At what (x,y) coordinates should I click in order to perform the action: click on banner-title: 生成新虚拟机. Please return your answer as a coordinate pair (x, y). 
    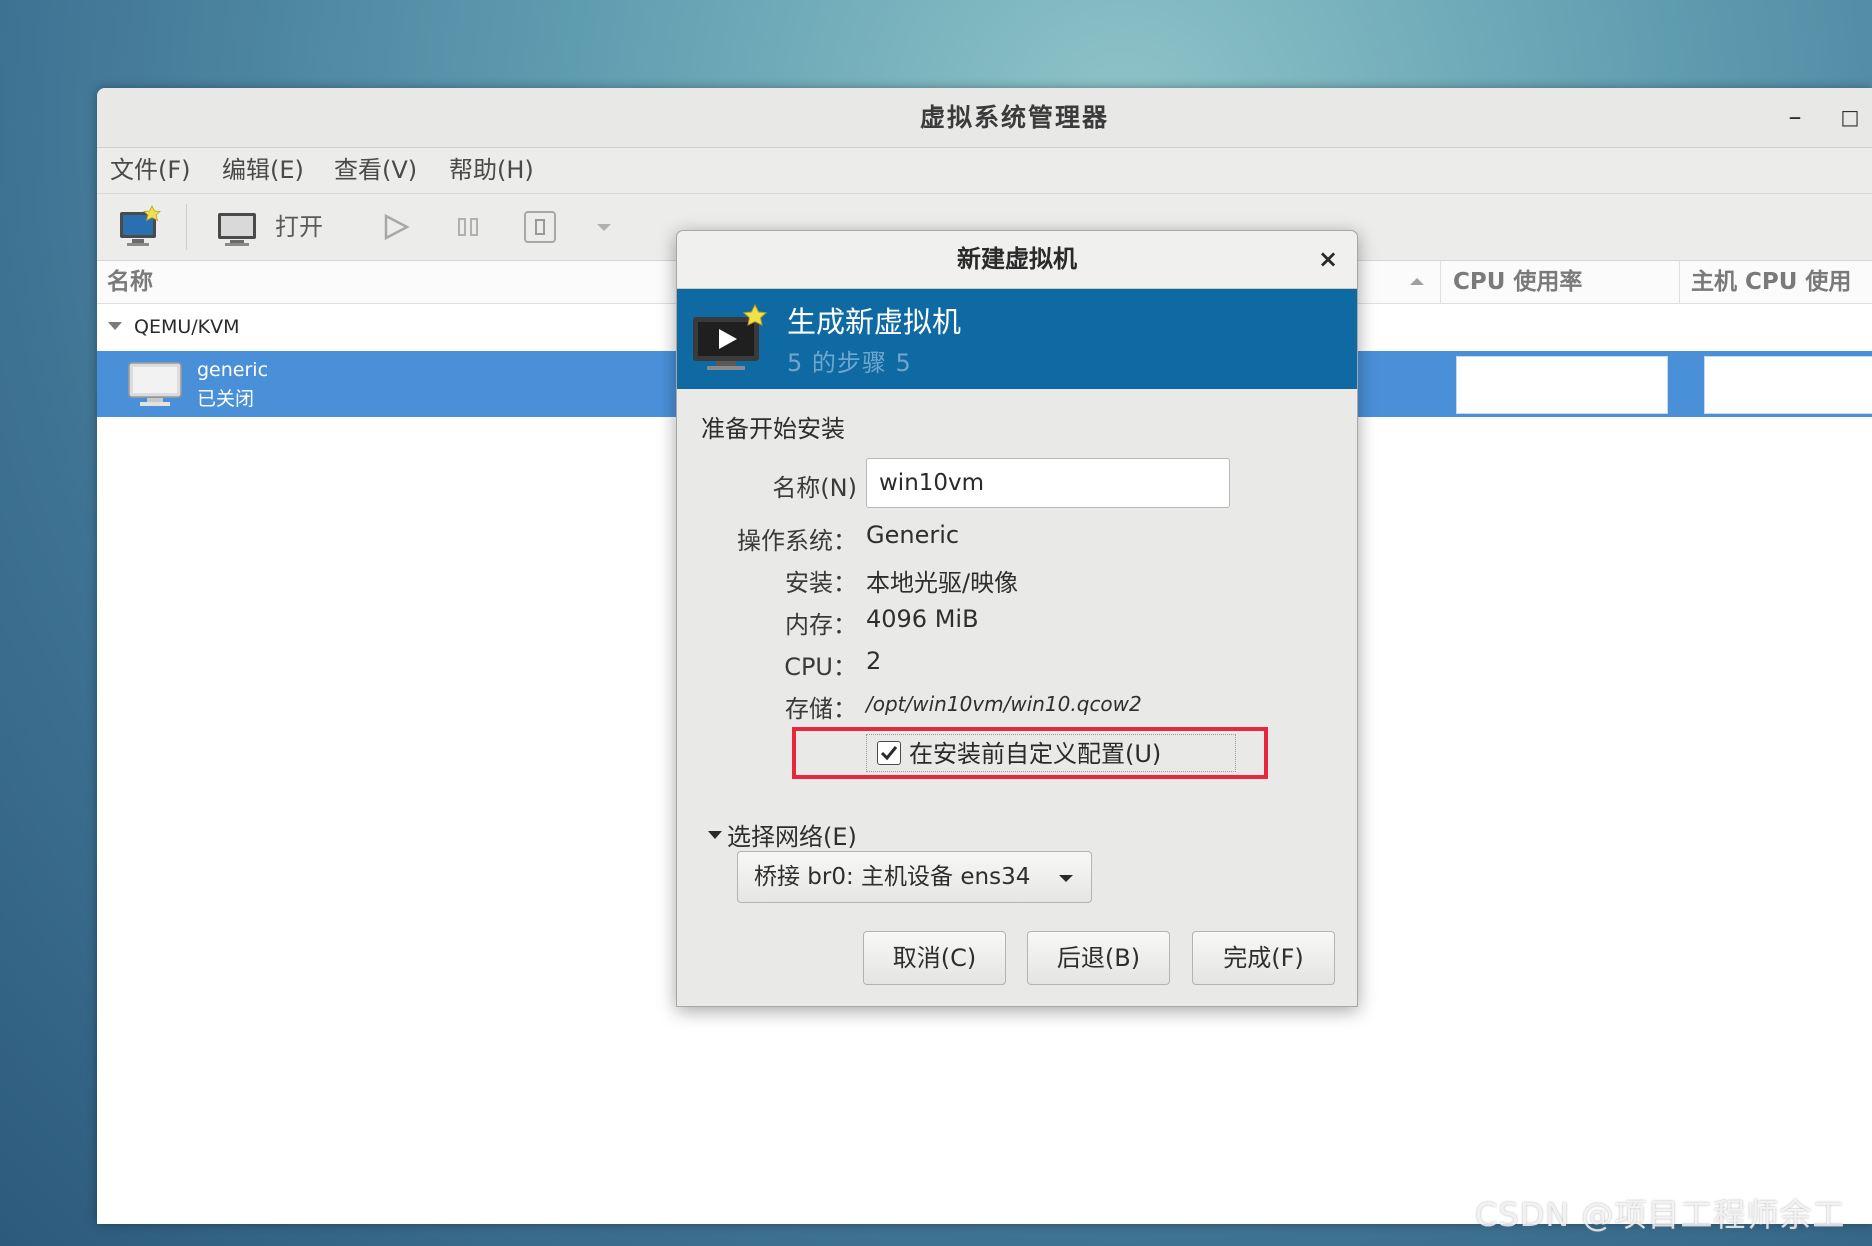
    Looking at the image, I should click on (874, 322).